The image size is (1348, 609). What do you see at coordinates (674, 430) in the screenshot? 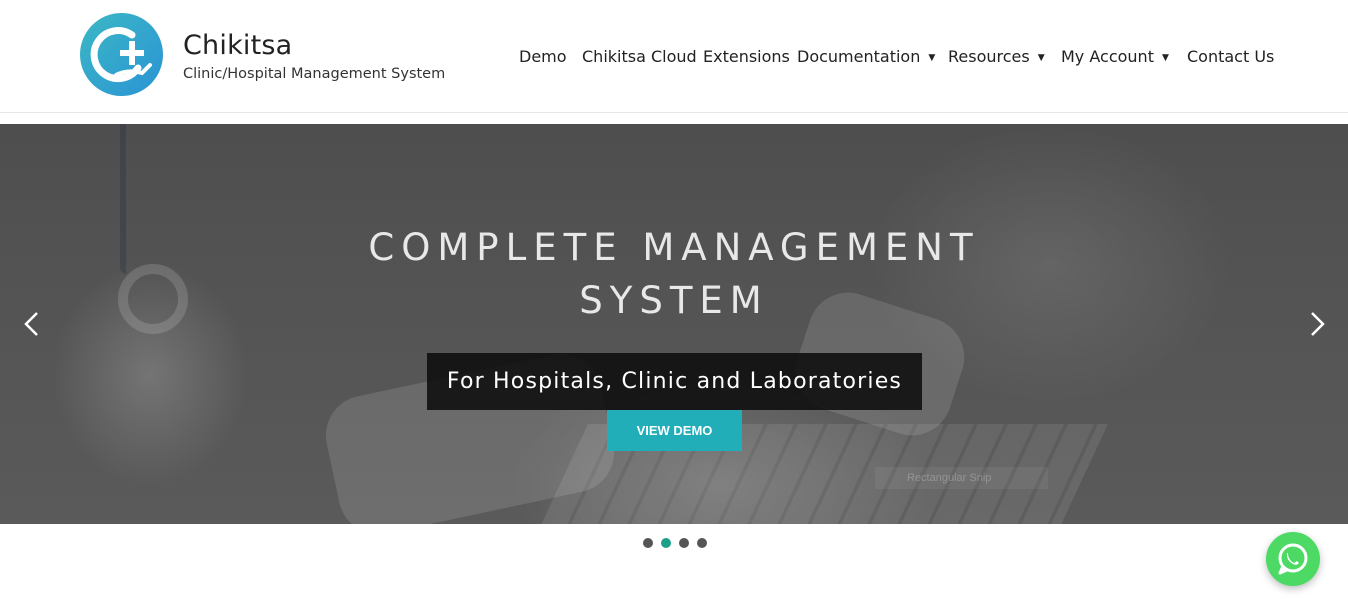
I see `view-demo-button: VIEW DEMO` at bounding box center [674, 430].